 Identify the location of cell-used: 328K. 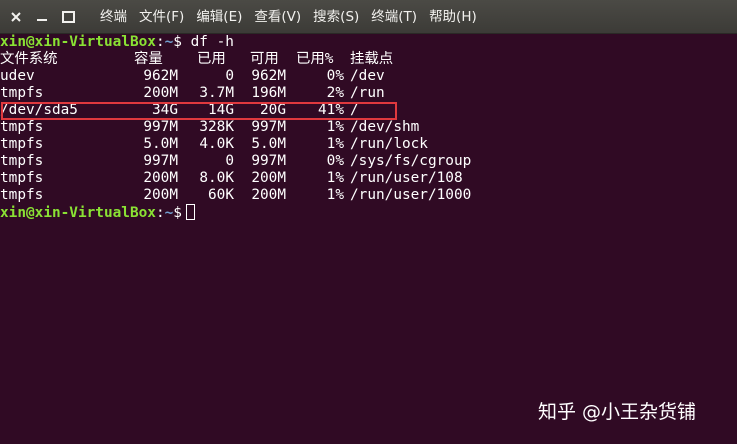
(216, 127).